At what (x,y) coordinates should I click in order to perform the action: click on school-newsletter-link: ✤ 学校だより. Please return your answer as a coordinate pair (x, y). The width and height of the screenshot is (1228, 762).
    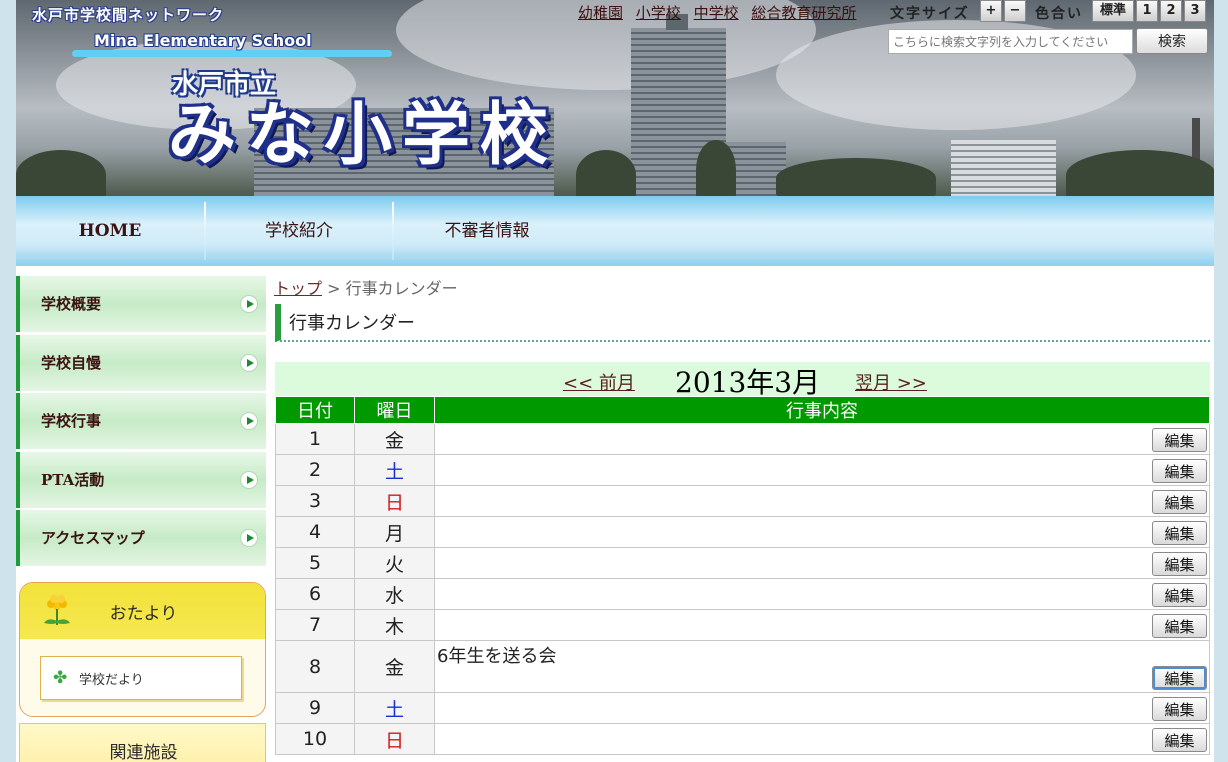
    Looking at the image, I should click on (141, 678).